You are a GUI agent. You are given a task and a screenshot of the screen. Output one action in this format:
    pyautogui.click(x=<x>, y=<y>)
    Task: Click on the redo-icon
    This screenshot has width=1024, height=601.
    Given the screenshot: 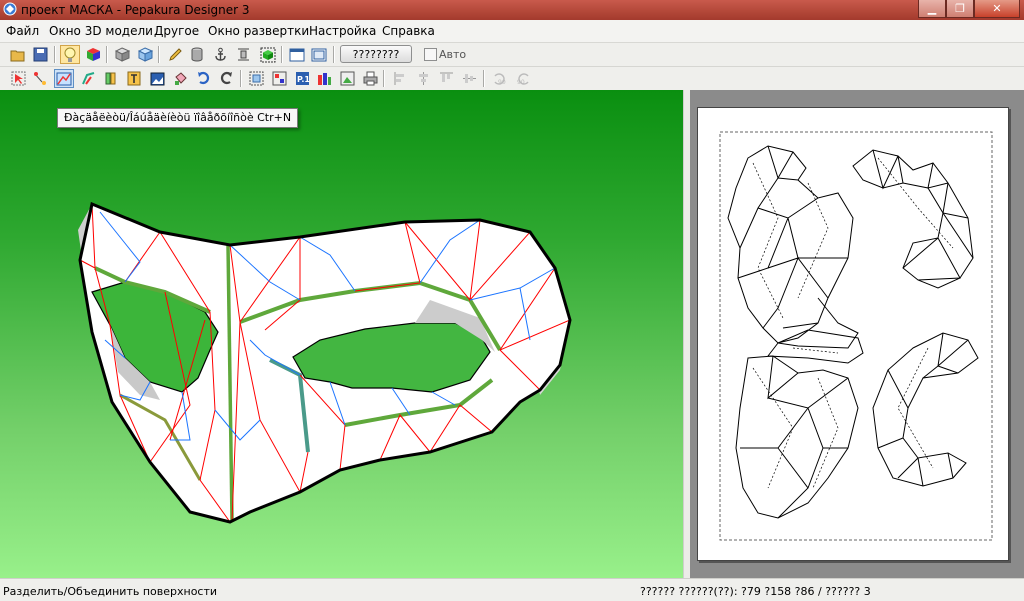 What is the action you would take?
    pyautogui.click(x=226, y=78)
    